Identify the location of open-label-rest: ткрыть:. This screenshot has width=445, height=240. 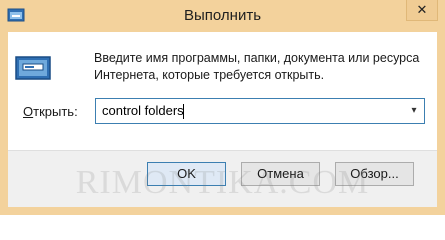
(55, 111).